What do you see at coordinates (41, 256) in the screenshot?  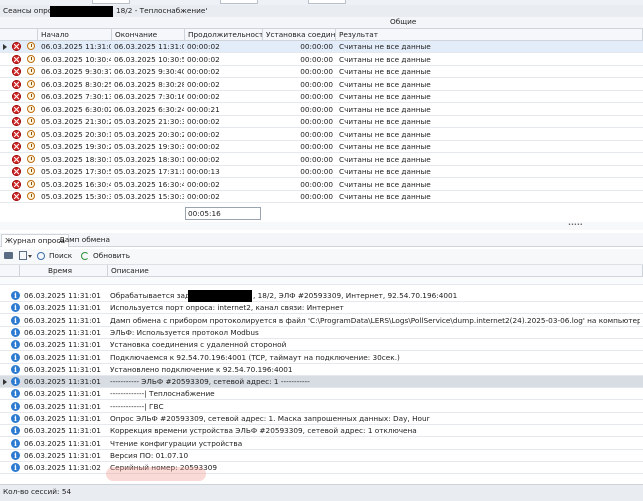 I see `search-icon` at bounding box center [41, 256].